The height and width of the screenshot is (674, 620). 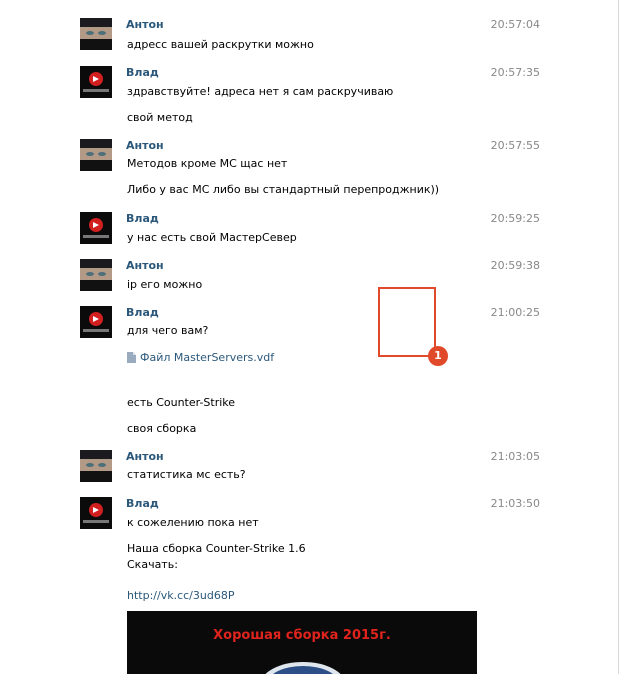 What do you see at coordinates (162, 428) in the screenshot?
I see `message-text: своя сборка` at bounding box center [162, 428].